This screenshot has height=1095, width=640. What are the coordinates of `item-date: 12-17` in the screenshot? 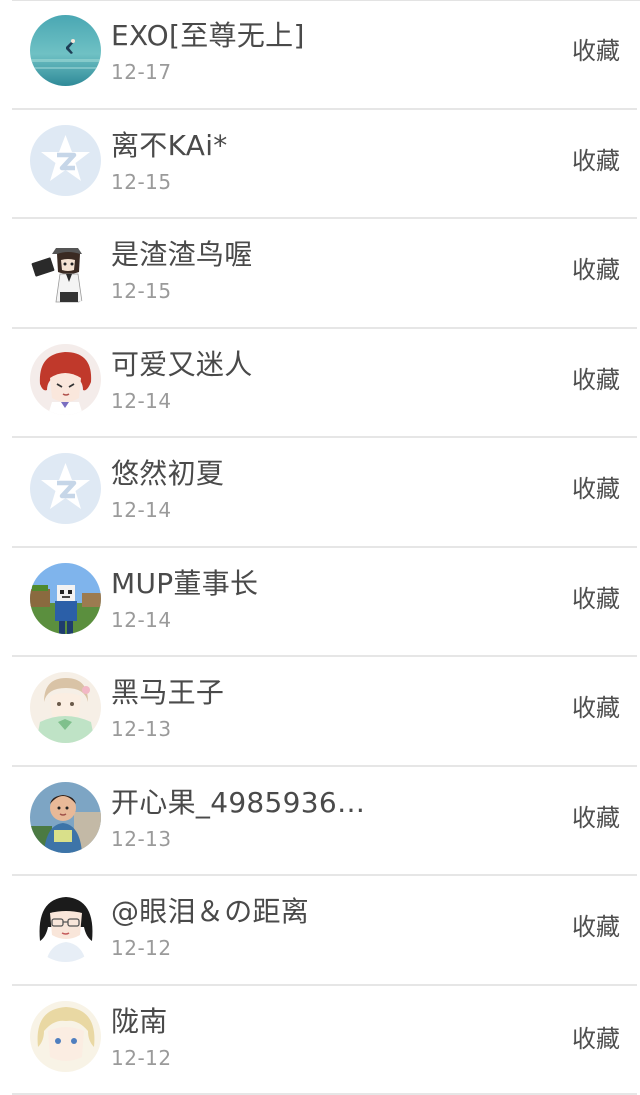 It's located at (141, 72).